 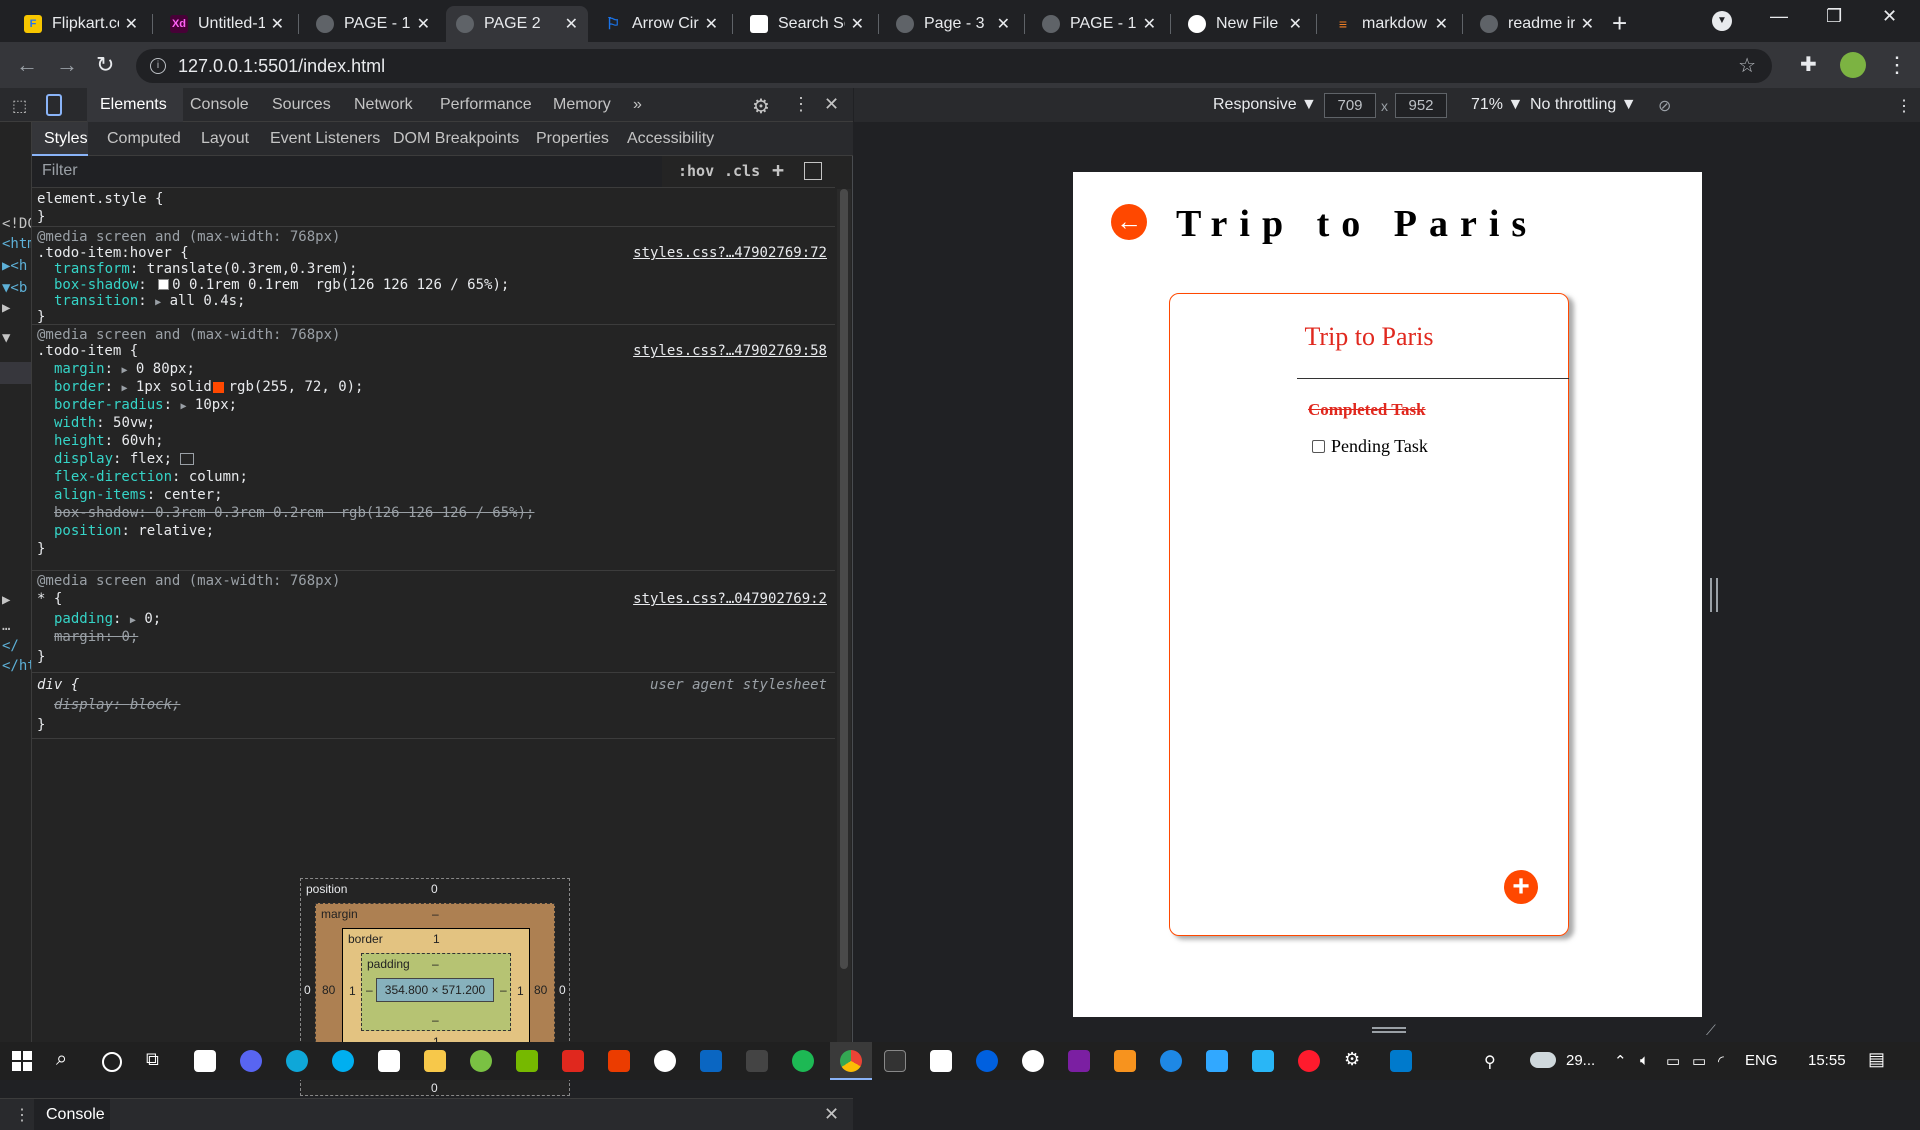 What do you see at coordinates (730, 351) in the screenshot?
I see `source-link: styles.css?…47902769:58` at bounding box center [730, 351].